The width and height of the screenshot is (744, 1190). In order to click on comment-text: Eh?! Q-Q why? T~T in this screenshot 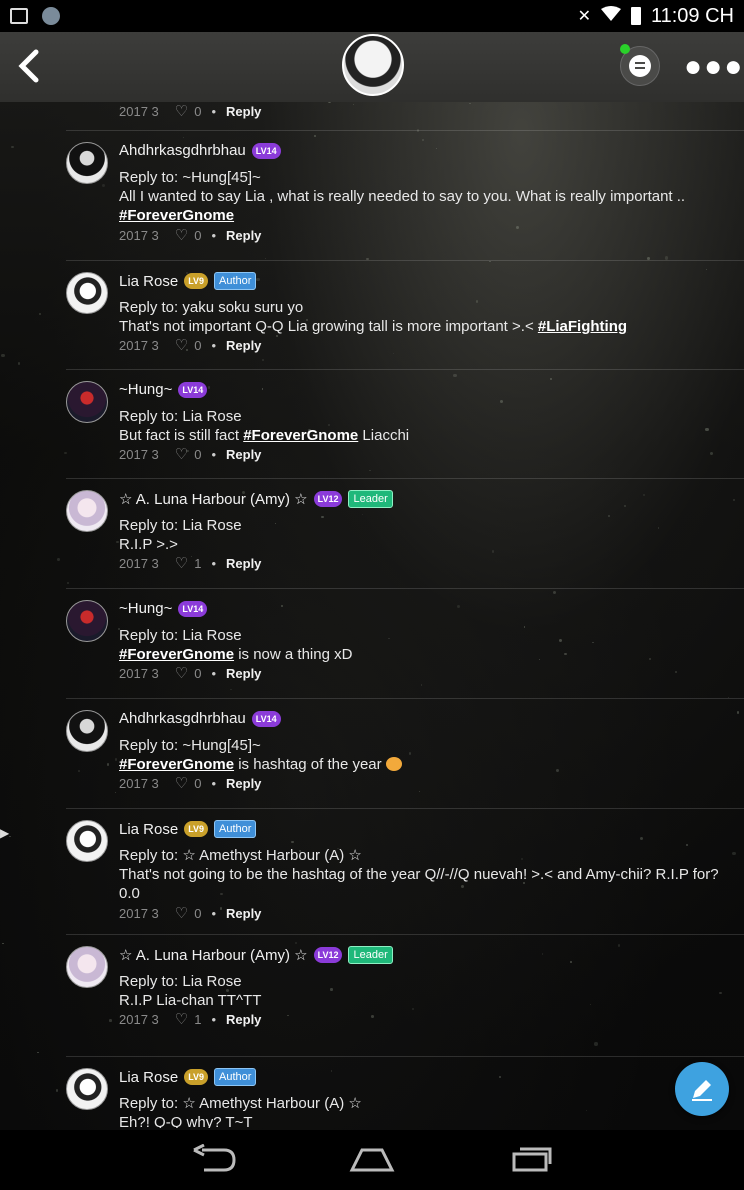, I will do `click(186, 1121)`.